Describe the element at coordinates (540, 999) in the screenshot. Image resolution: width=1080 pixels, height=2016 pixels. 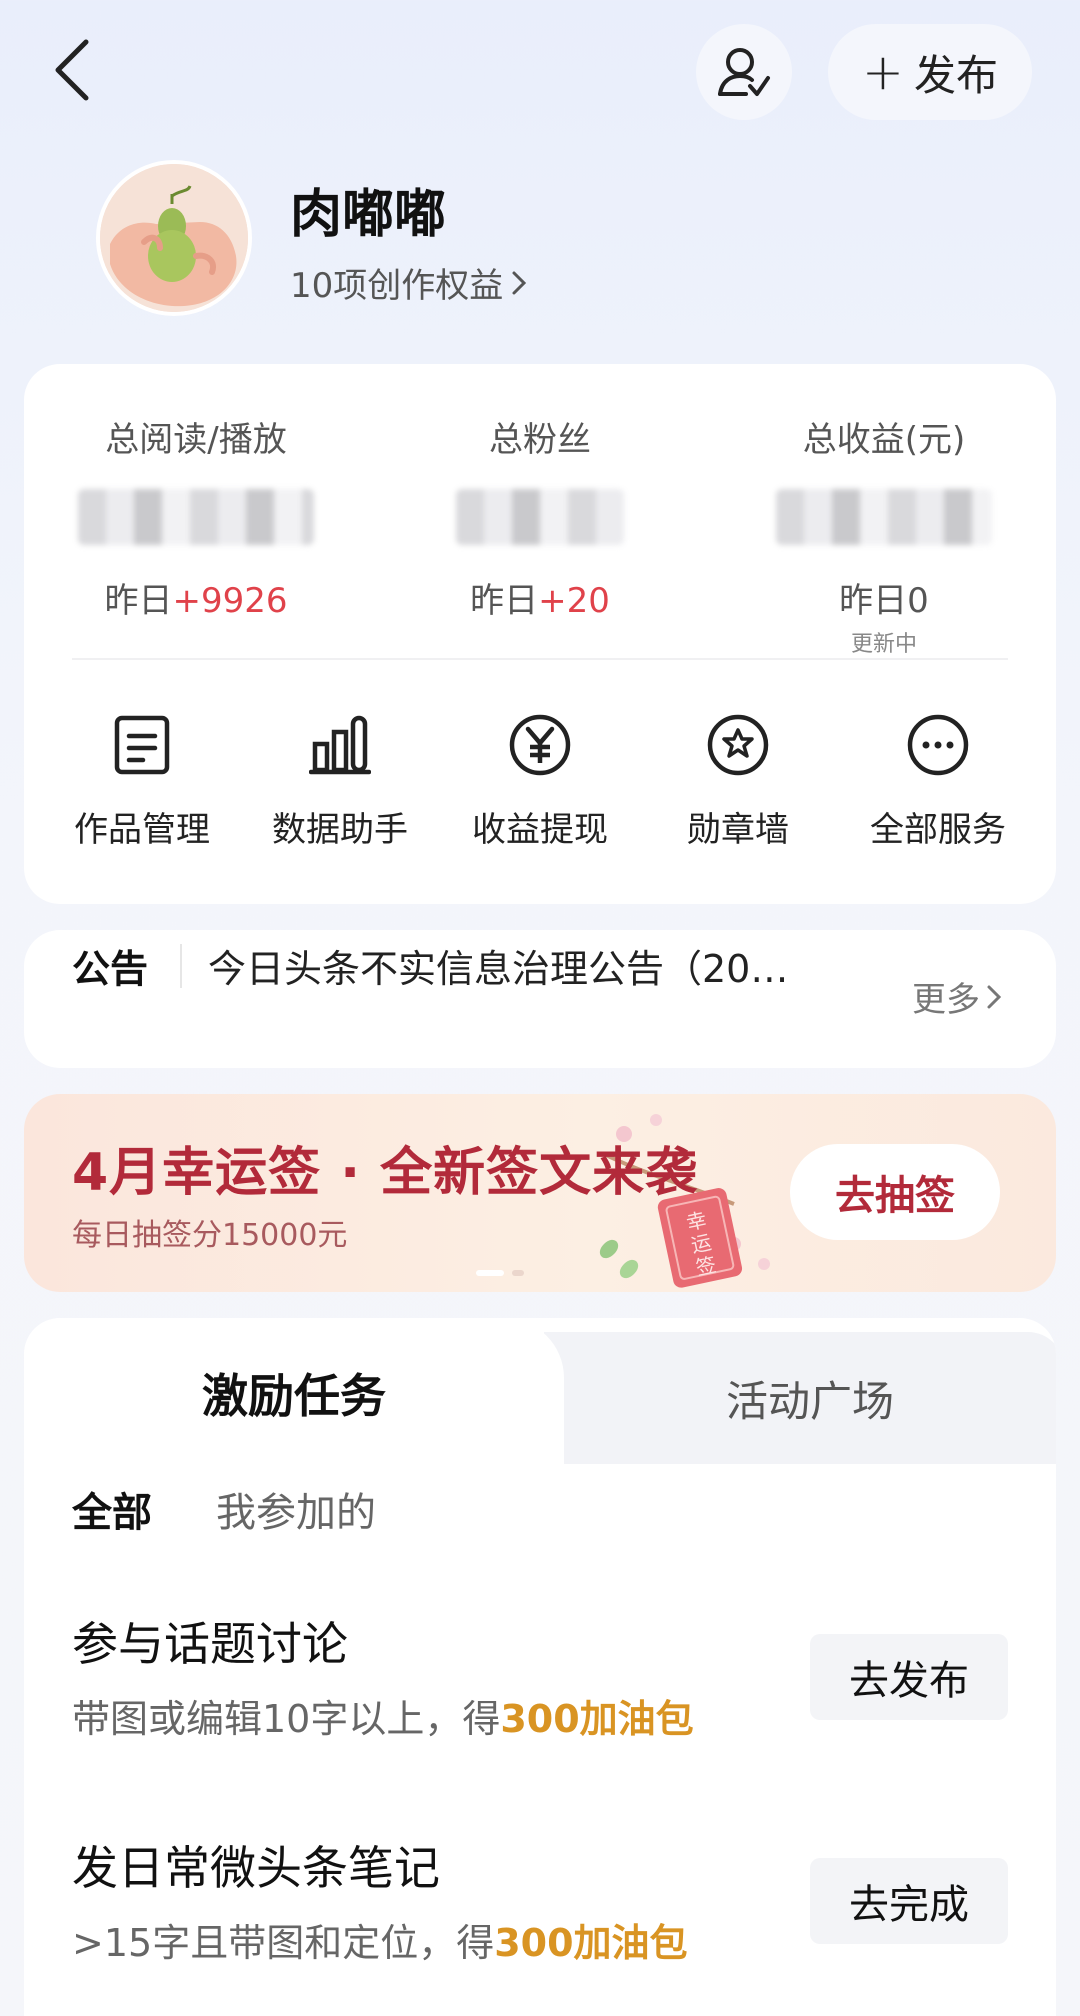
I see `notice-card: 公告 今日头条不实信息治理公告（20… 更多` at that location.